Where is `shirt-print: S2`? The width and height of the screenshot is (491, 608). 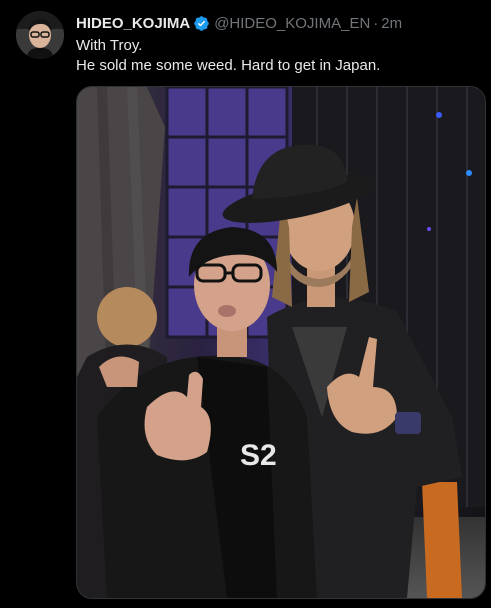
shirt-print: S2 is located at coordinates (258, 455).